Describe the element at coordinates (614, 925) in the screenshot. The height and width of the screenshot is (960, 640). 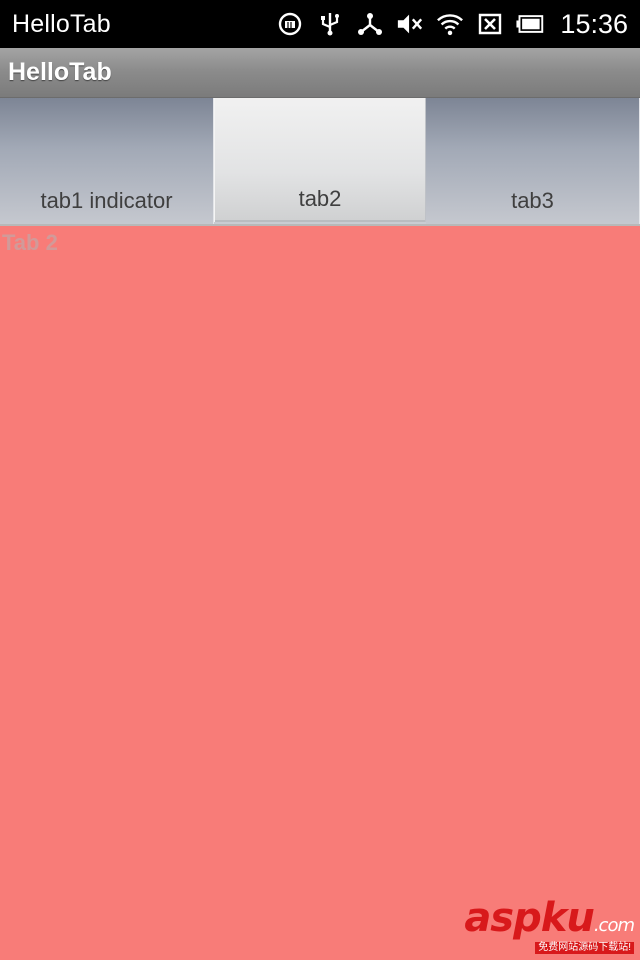
I see `watermark-domain: .com` at that location.